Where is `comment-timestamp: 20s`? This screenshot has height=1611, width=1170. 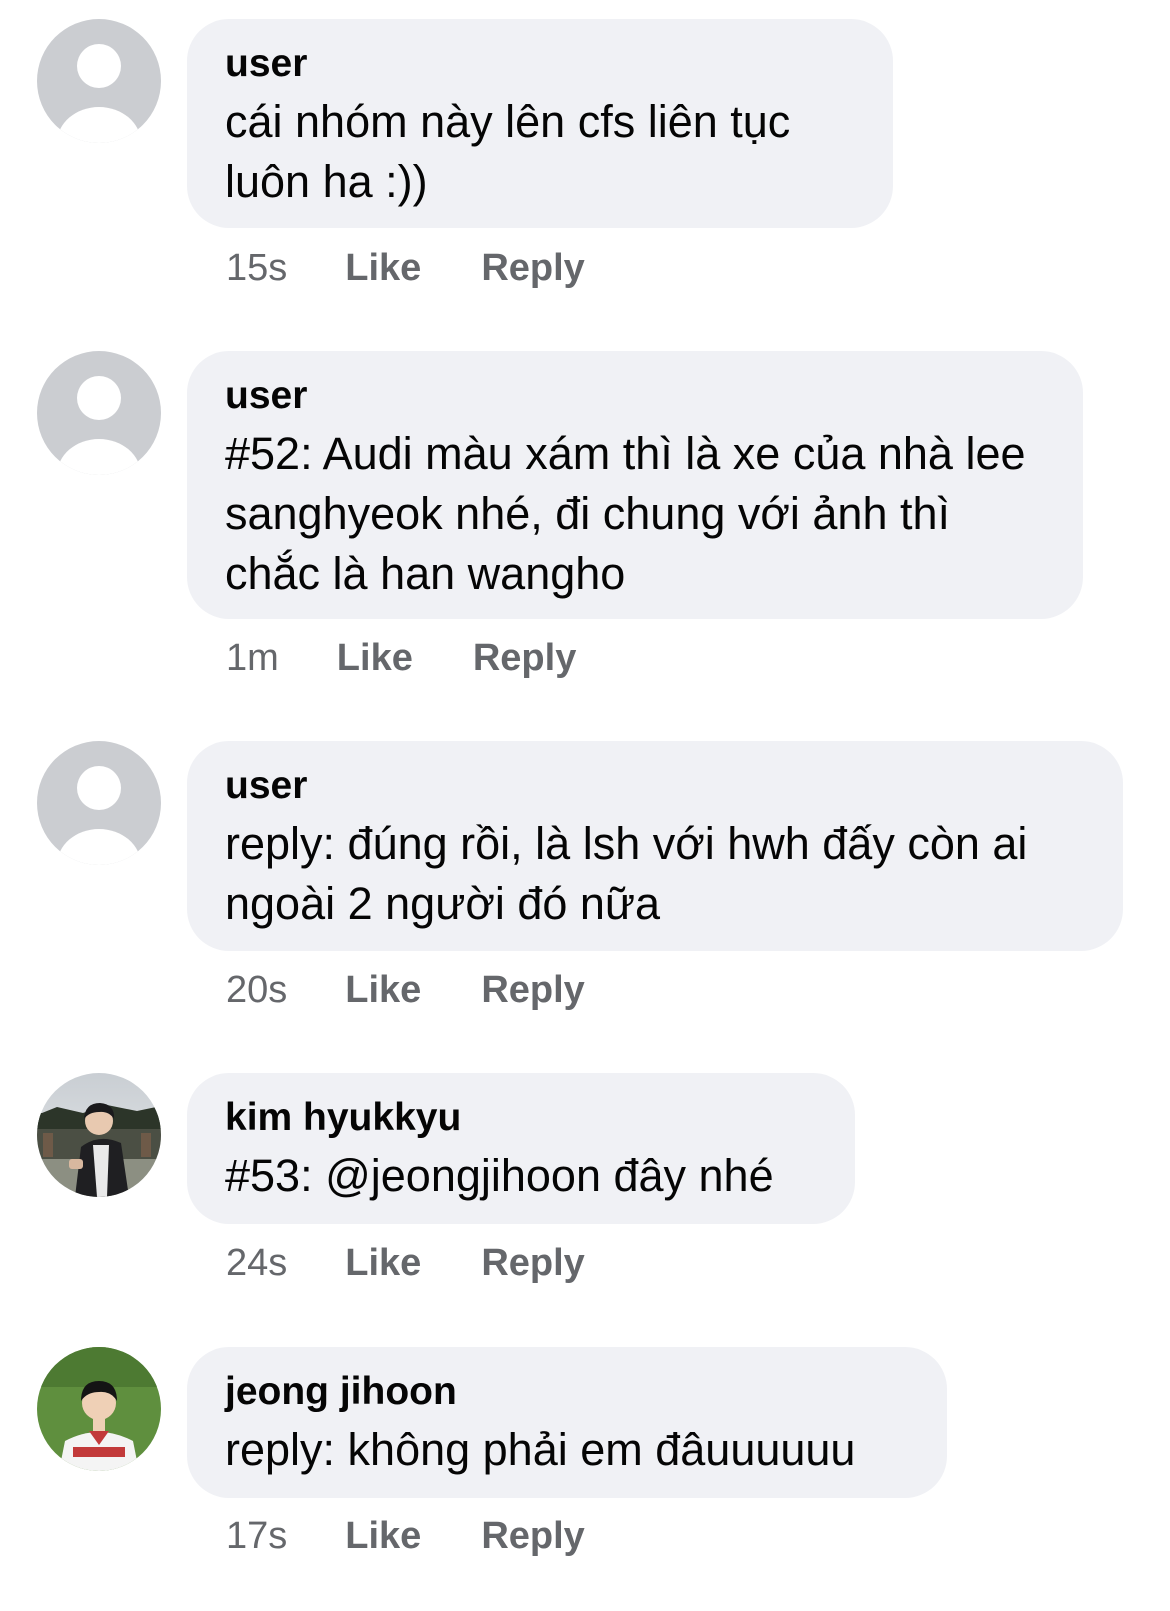 comment-timestamp: 20s is located at coordinates (256, 990).